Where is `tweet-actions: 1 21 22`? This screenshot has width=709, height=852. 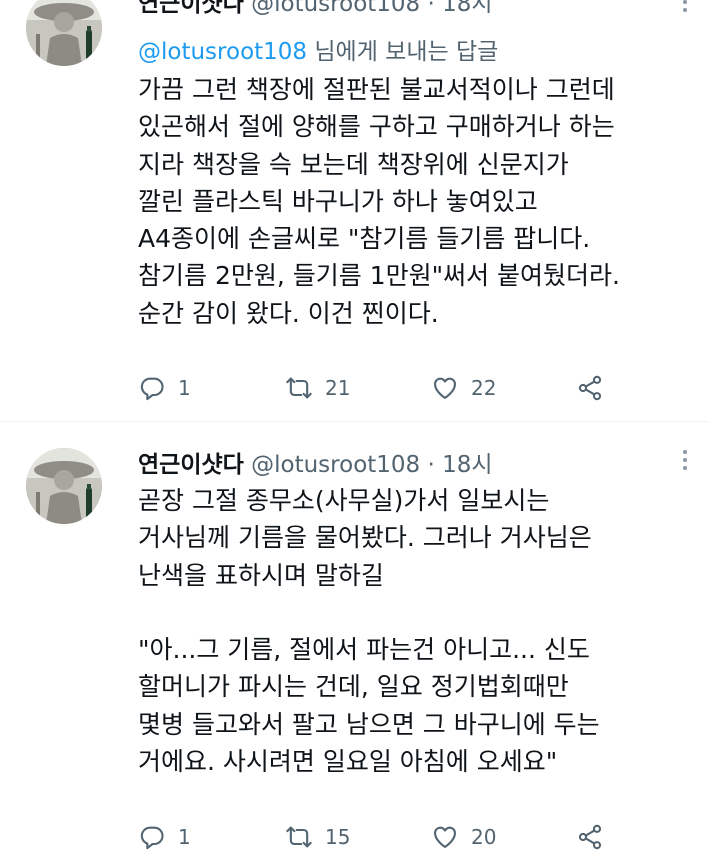 tweet-actions: 1 21 22 is located at coordinates (378, 388).